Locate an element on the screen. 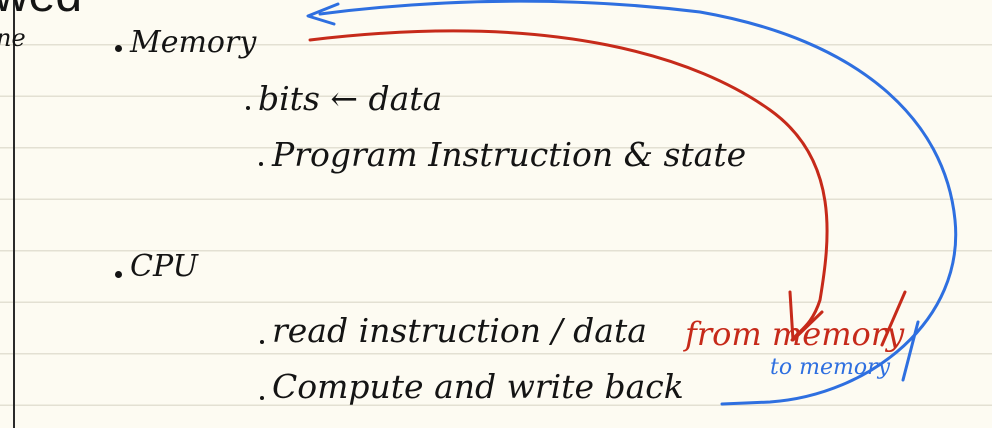 The height and width of the screenshot is (428, 992). from-memory-annotation: from memory is located at coordinates (795, 334).